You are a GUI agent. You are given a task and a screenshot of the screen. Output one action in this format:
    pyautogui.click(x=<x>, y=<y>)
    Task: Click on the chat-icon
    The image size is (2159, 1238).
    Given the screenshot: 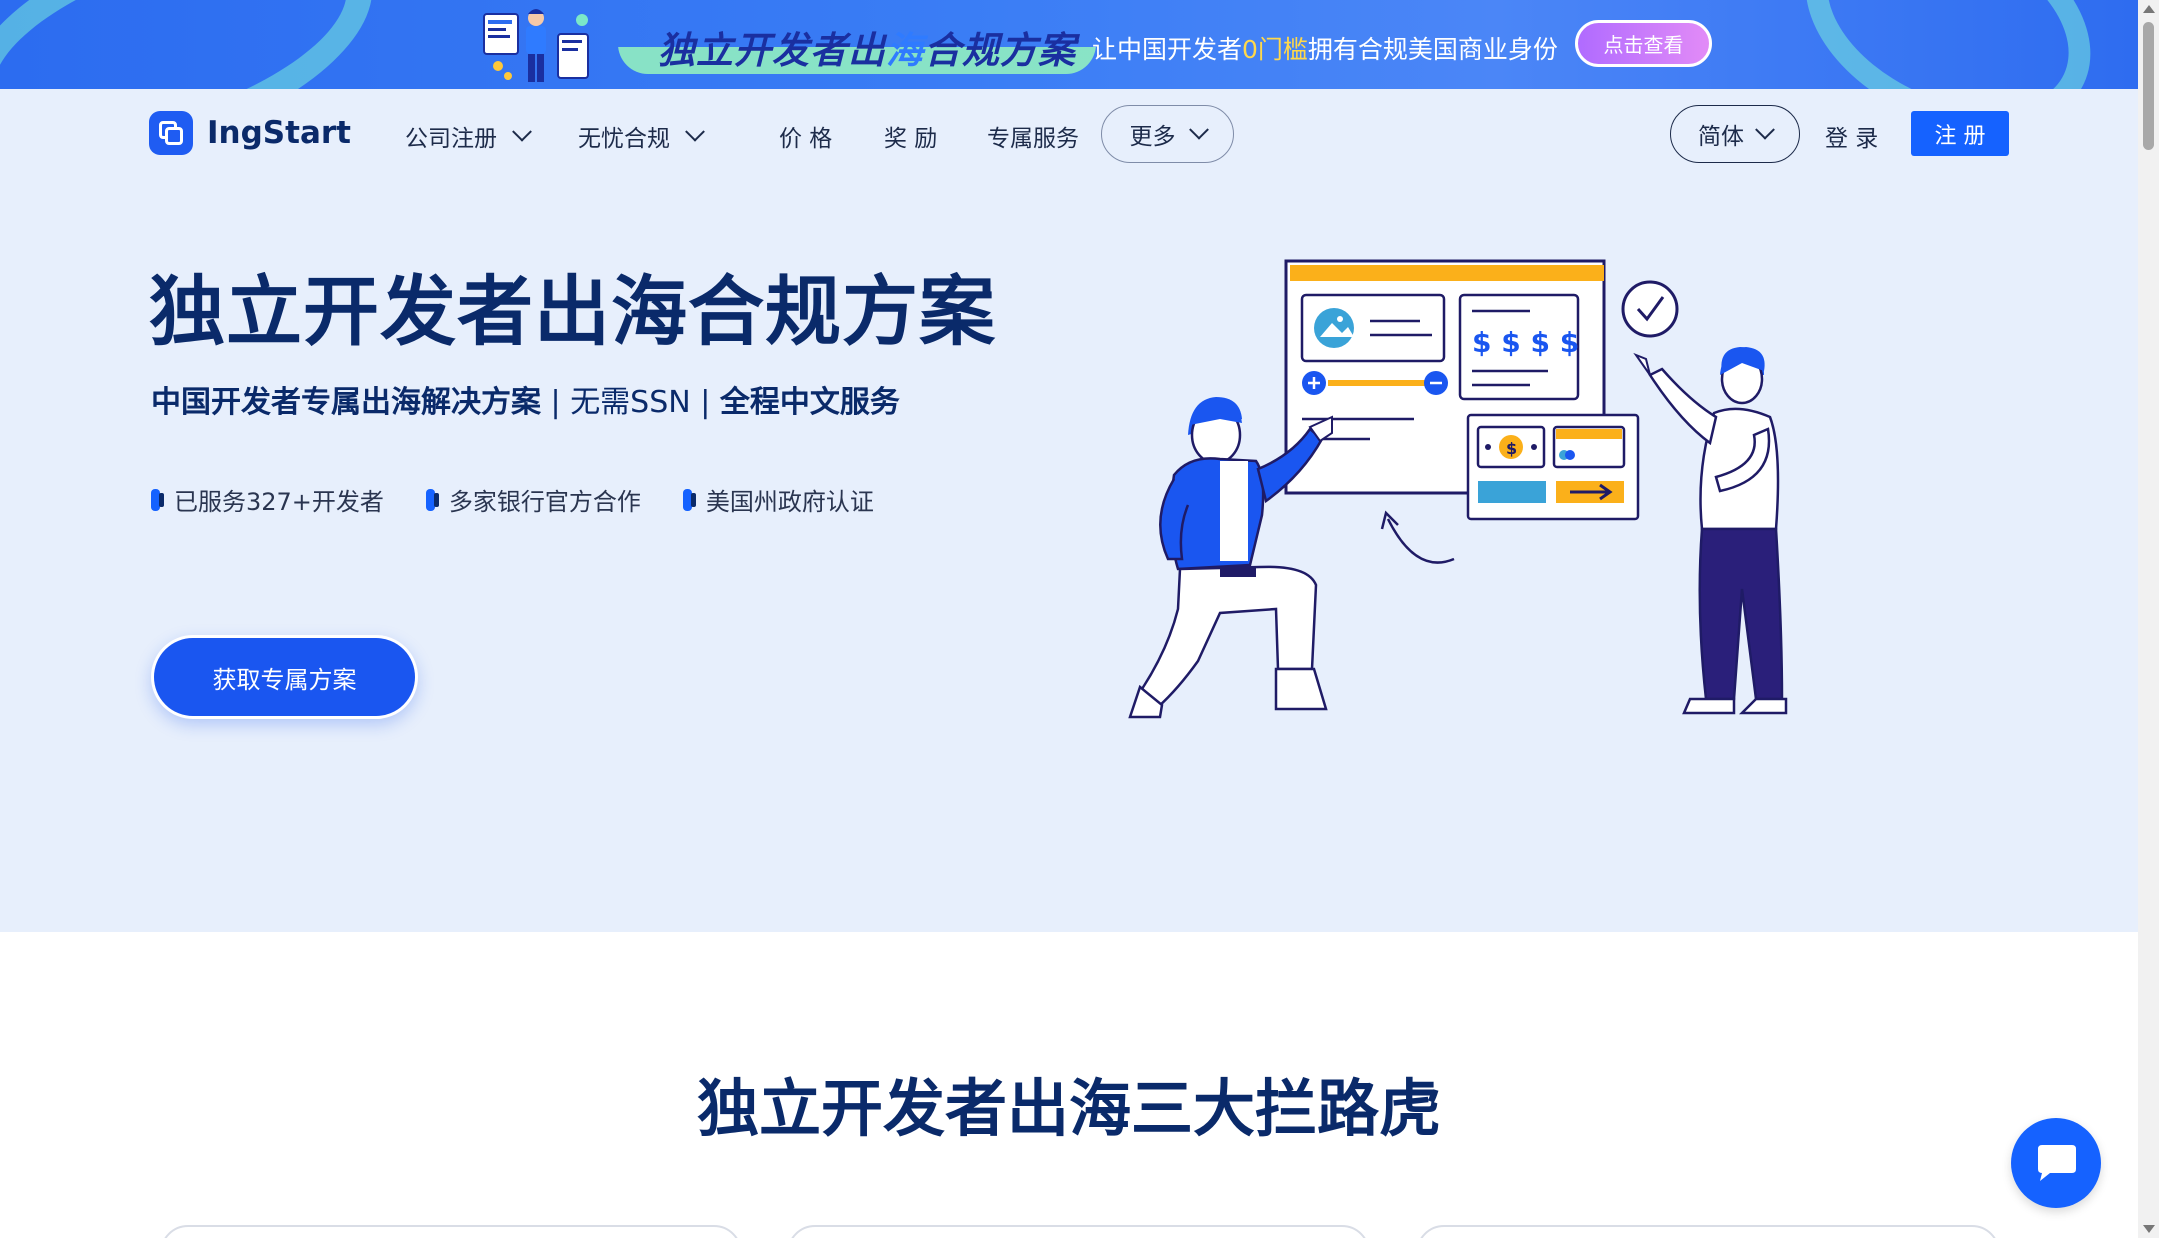 What is the action you would take?
    pyautogui.click(x=2057, y=1163)
    